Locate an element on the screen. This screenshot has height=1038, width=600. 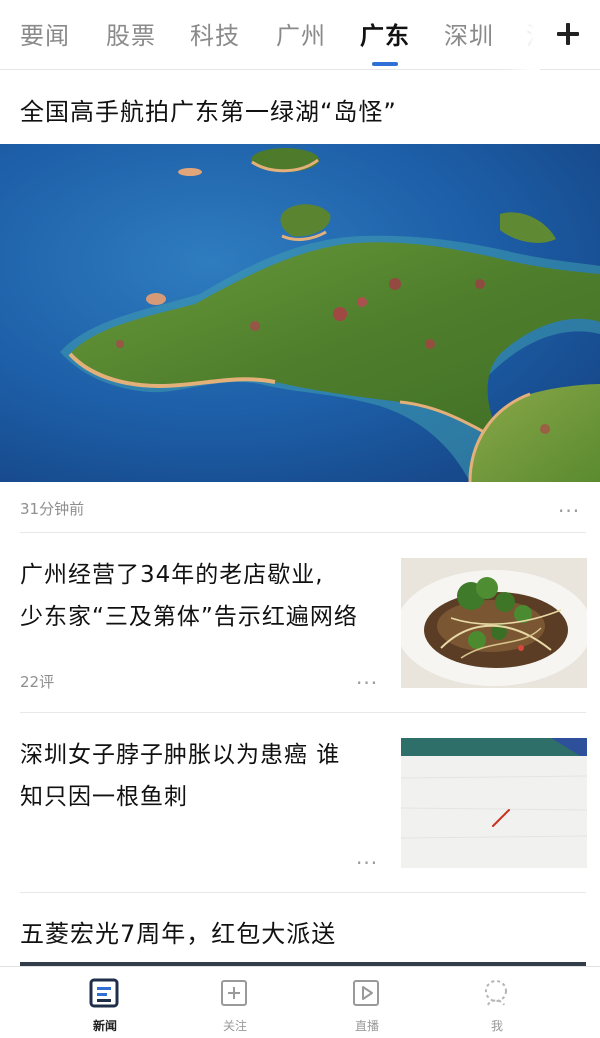
live-play-icon is located at coordinates (366, 993).